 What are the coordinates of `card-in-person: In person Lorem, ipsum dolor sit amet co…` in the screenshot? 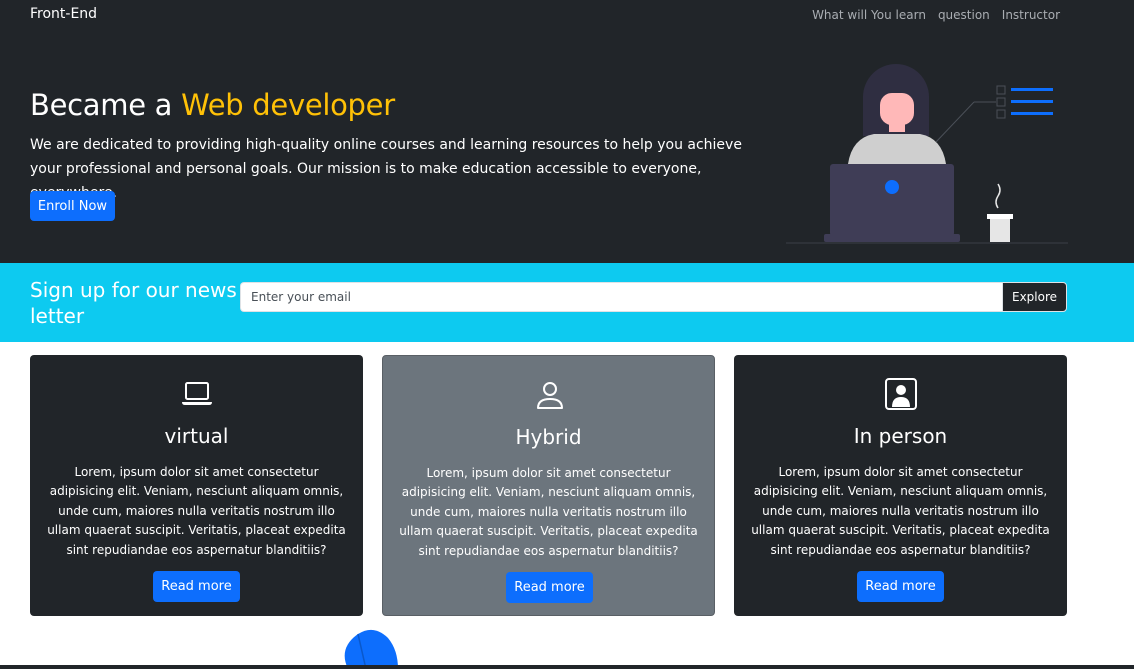 It's located at (900, 485).